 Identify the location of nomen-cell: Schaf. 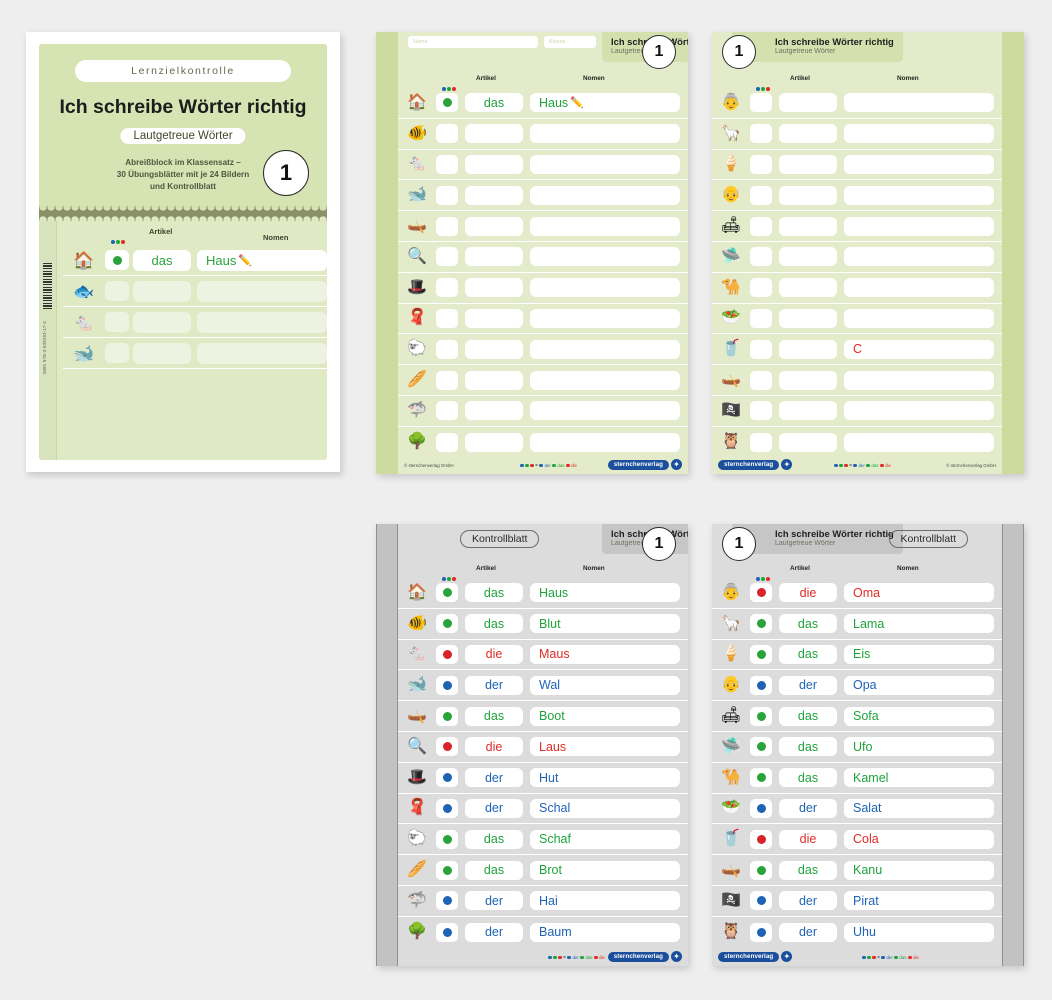
(605, 839).